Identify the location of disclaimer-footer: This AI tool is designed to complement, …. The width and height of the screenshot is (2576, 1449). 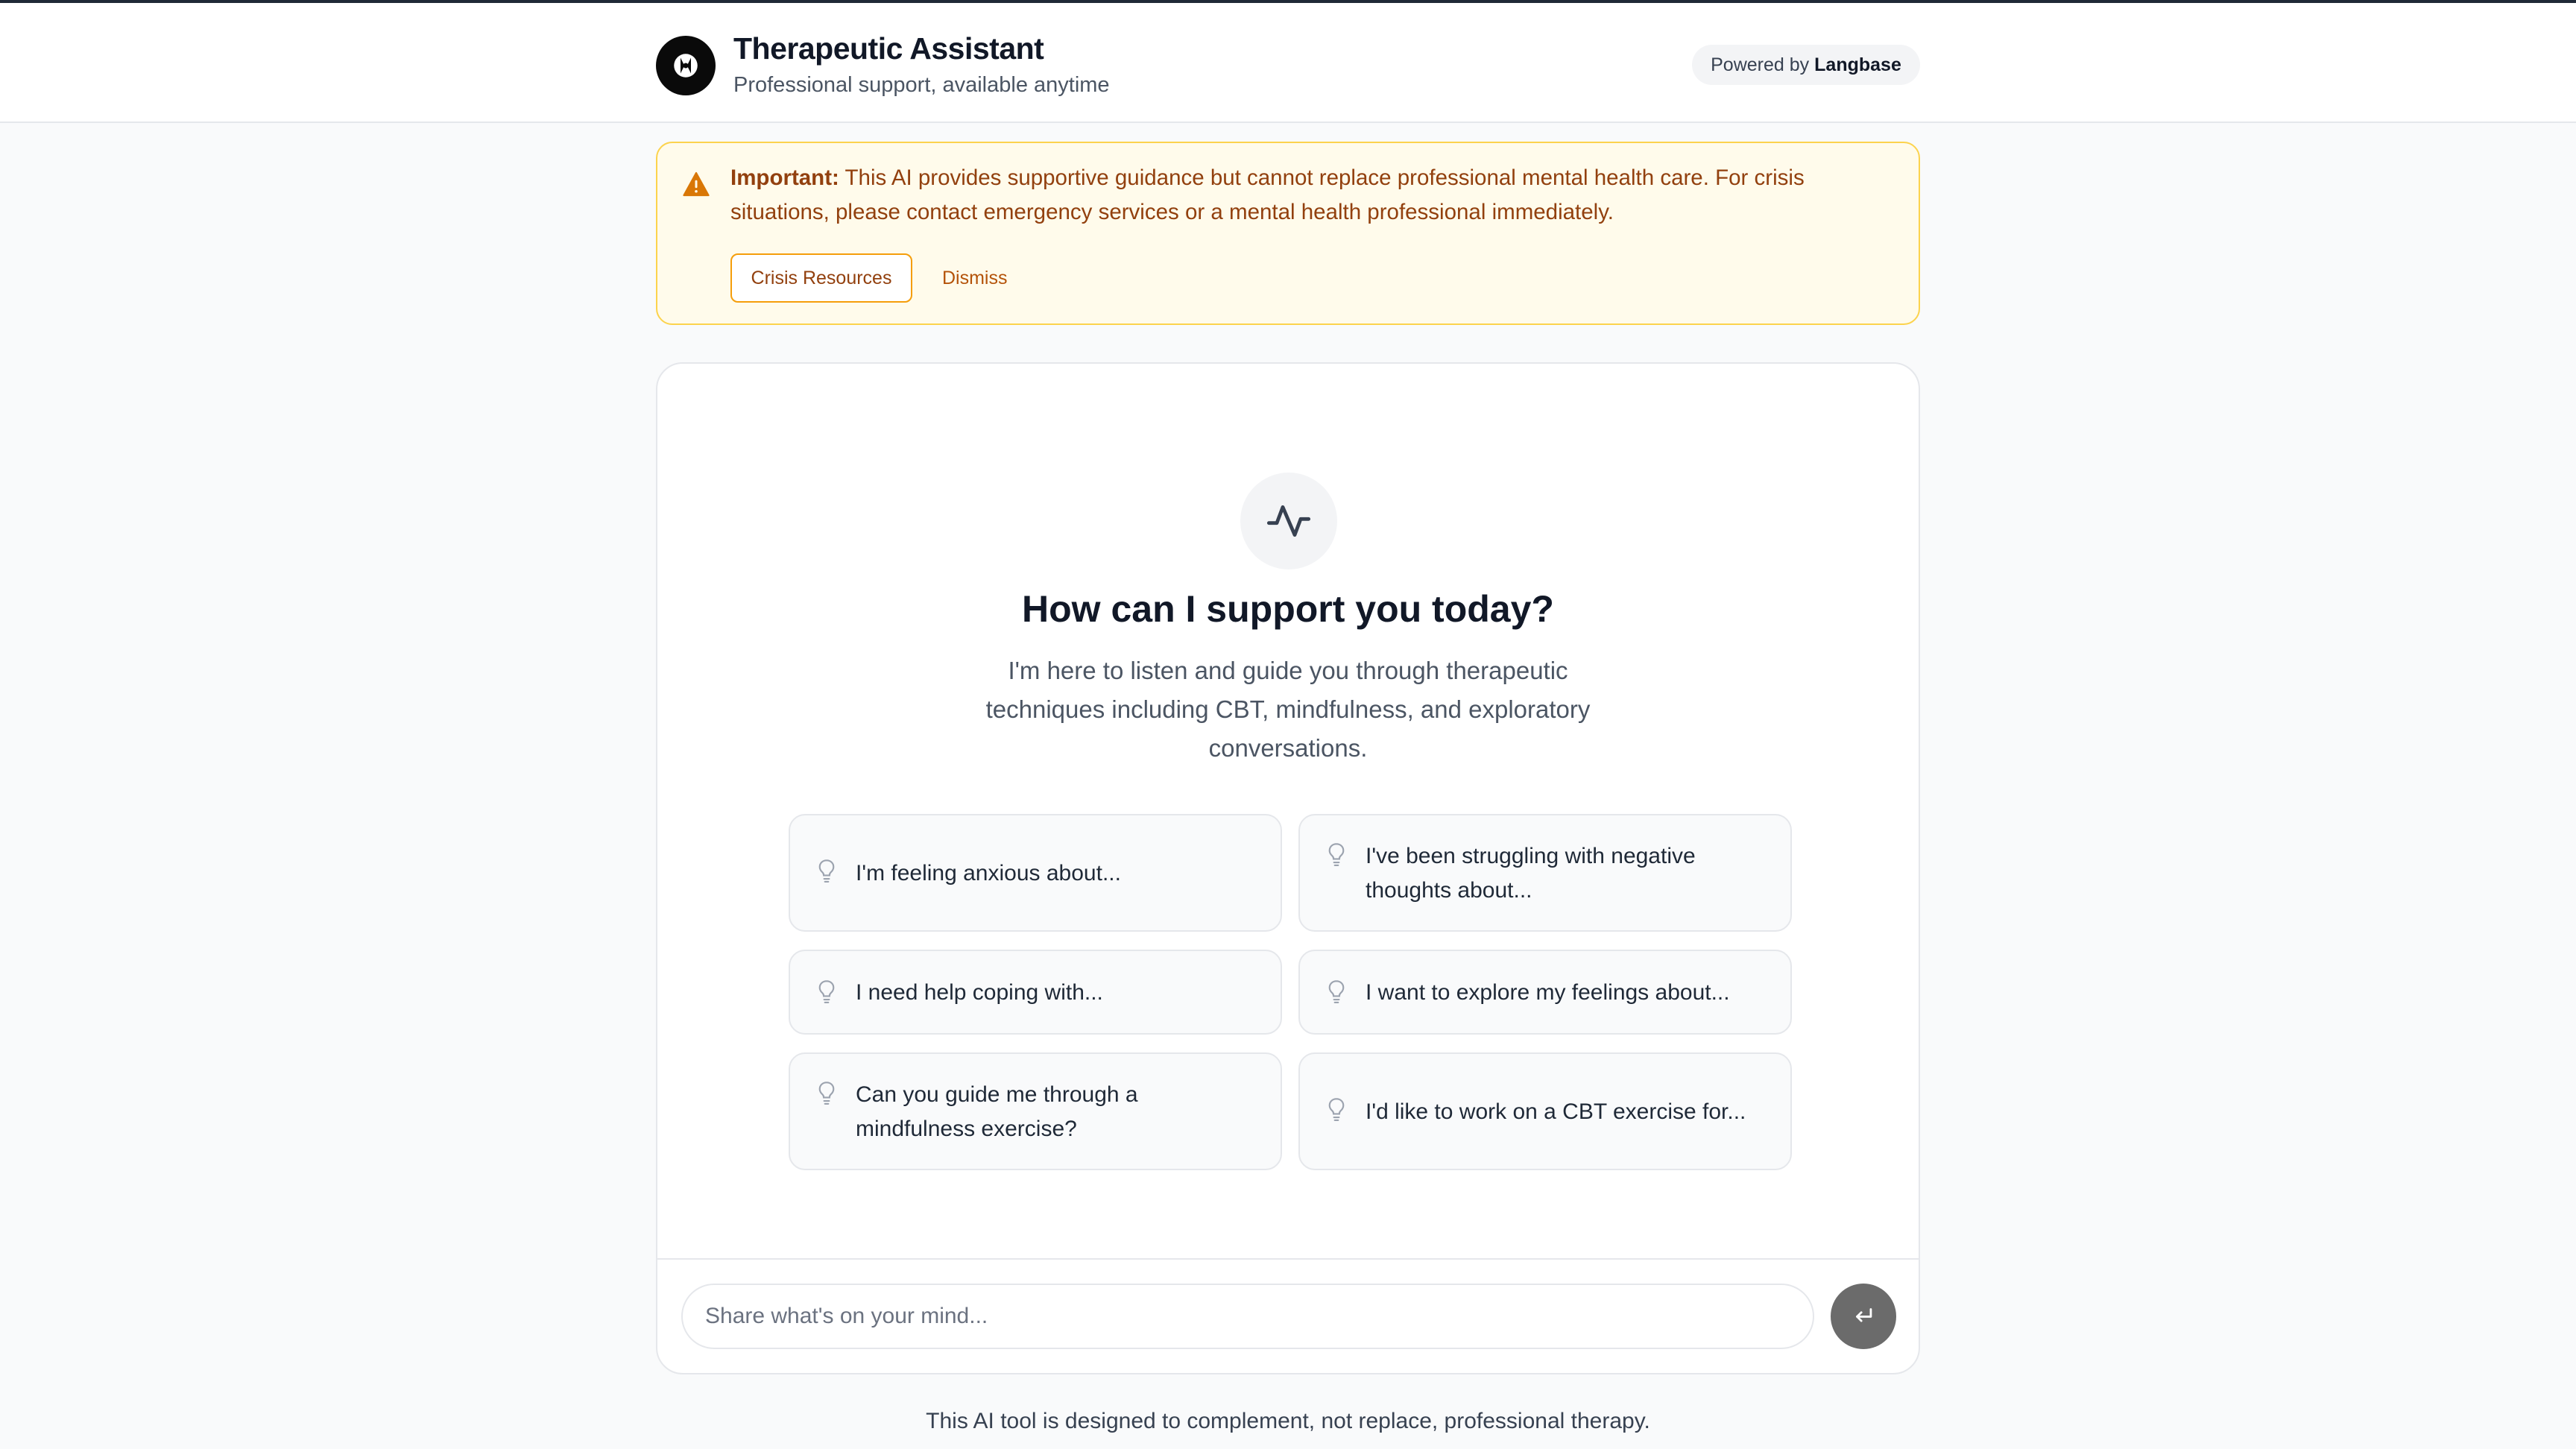
(1288, 1421).